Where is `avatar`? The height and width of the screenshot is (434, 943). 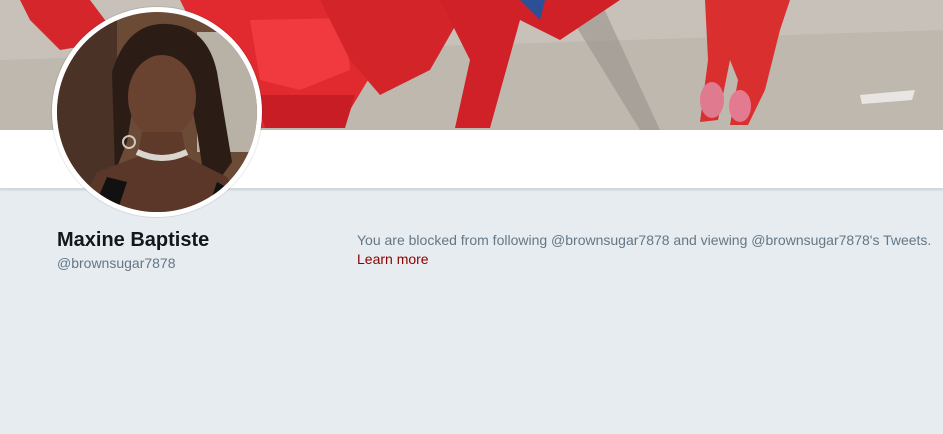 avatar is located at coordinates (157, 112).